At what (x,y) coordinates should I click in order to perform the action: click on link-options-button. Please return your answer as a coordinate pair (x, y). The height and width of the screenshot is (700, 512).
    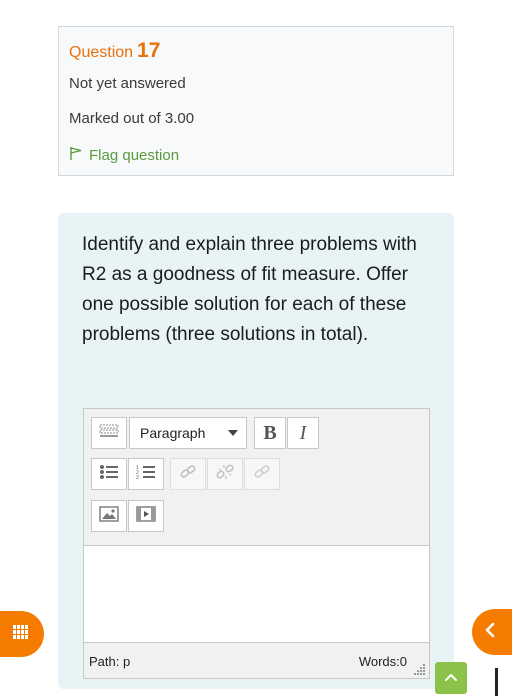
    Looking at the image, I should click on (262, 474).